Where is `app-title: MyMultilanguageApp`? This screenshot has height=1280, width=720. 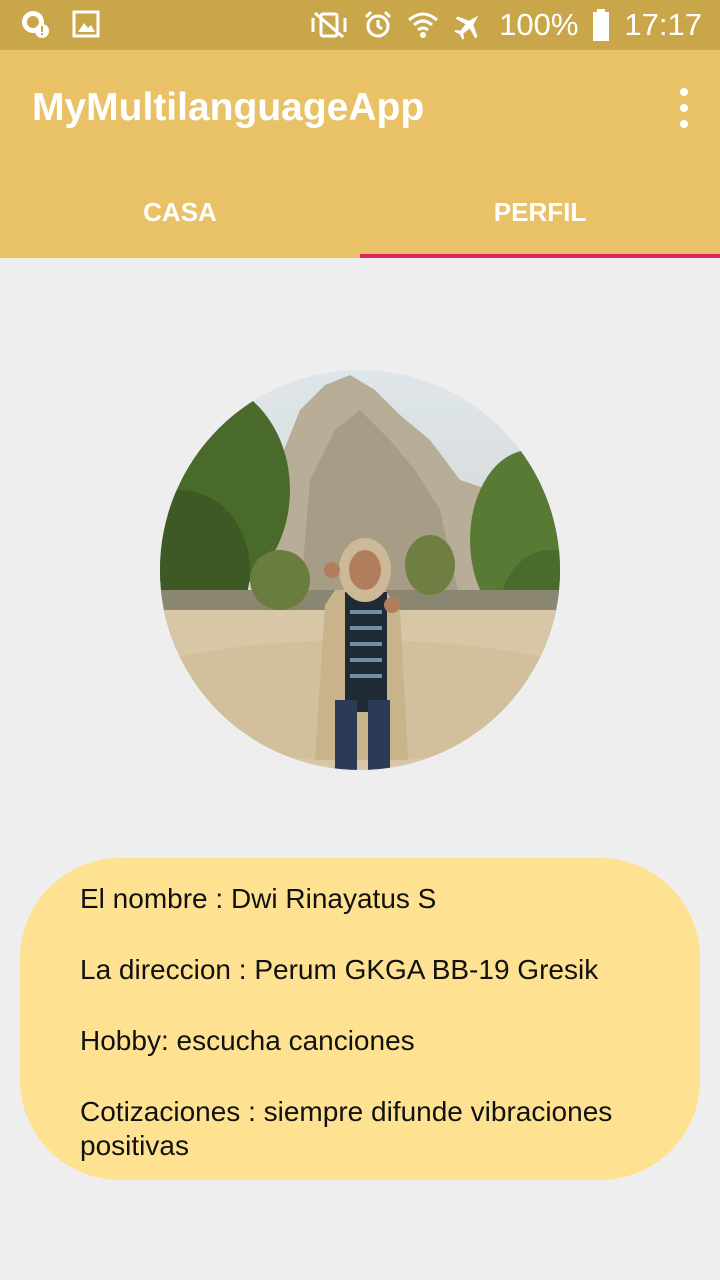
app-title: MyMultilanguageApp is located at coordinates (228, 107).